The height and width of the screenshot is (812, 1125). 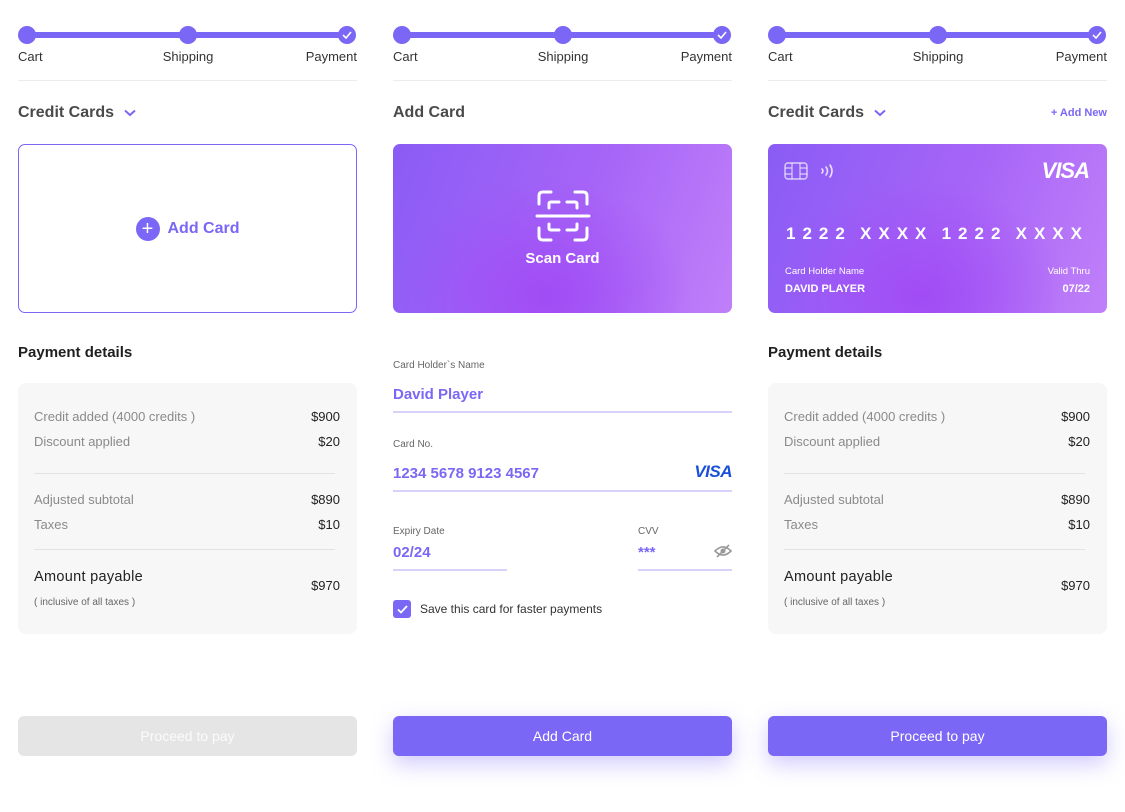 What do you see at coordinates (147, 228) in the screenshot?
I see `plus-icon: +` at bounding box center [147, 228].